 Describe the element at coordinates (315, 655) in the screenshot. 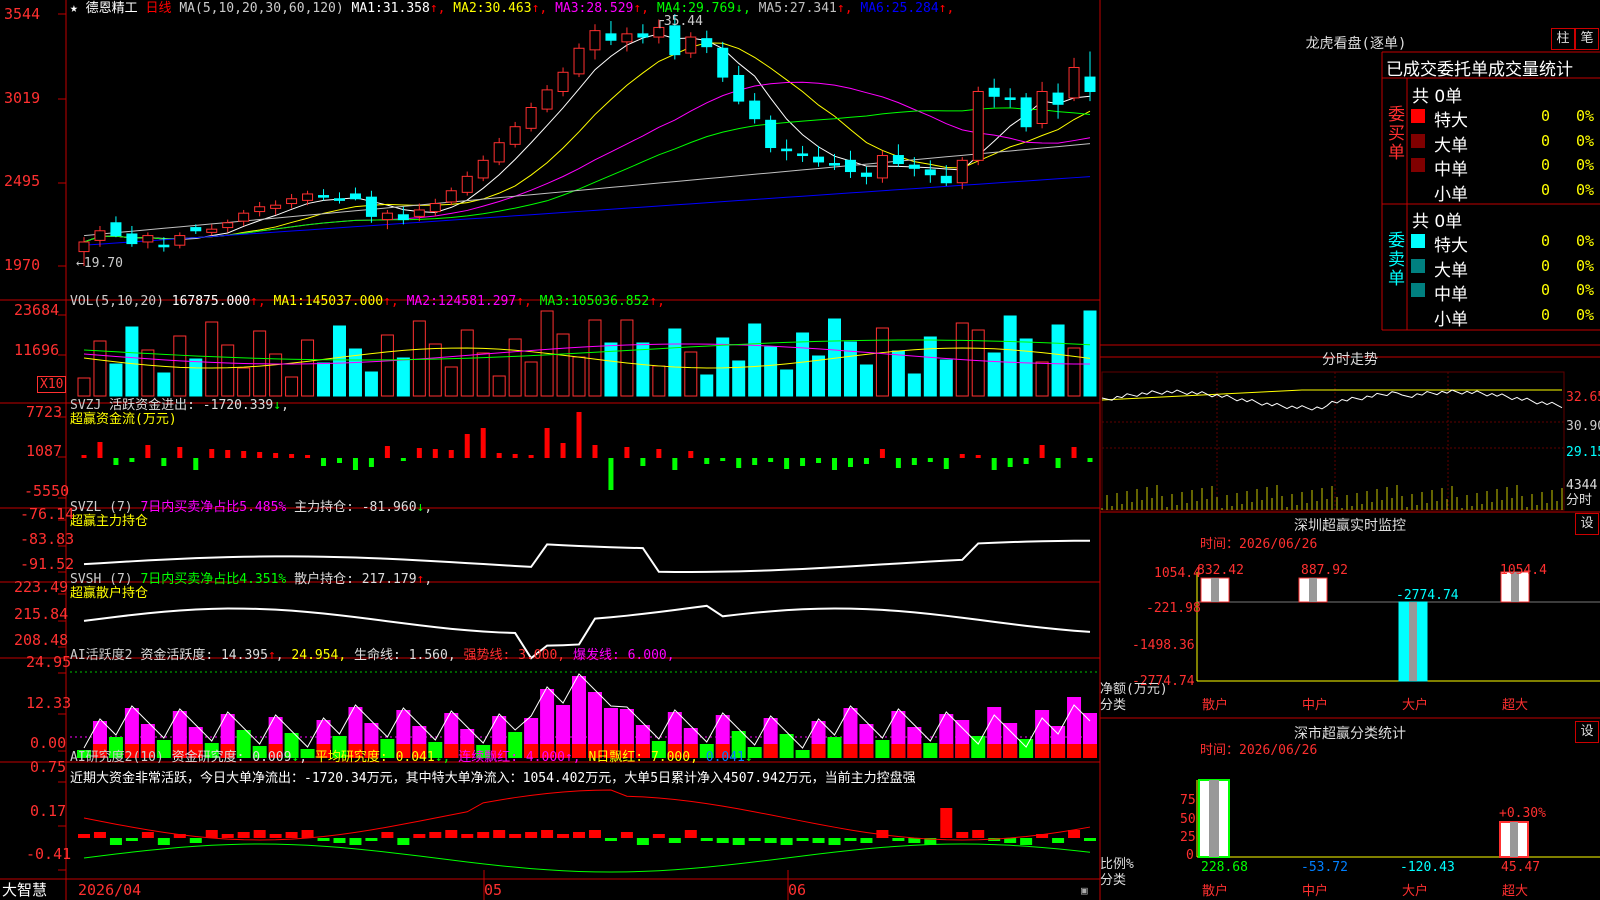

I see `ai-active-value2: 24.954` at that location.